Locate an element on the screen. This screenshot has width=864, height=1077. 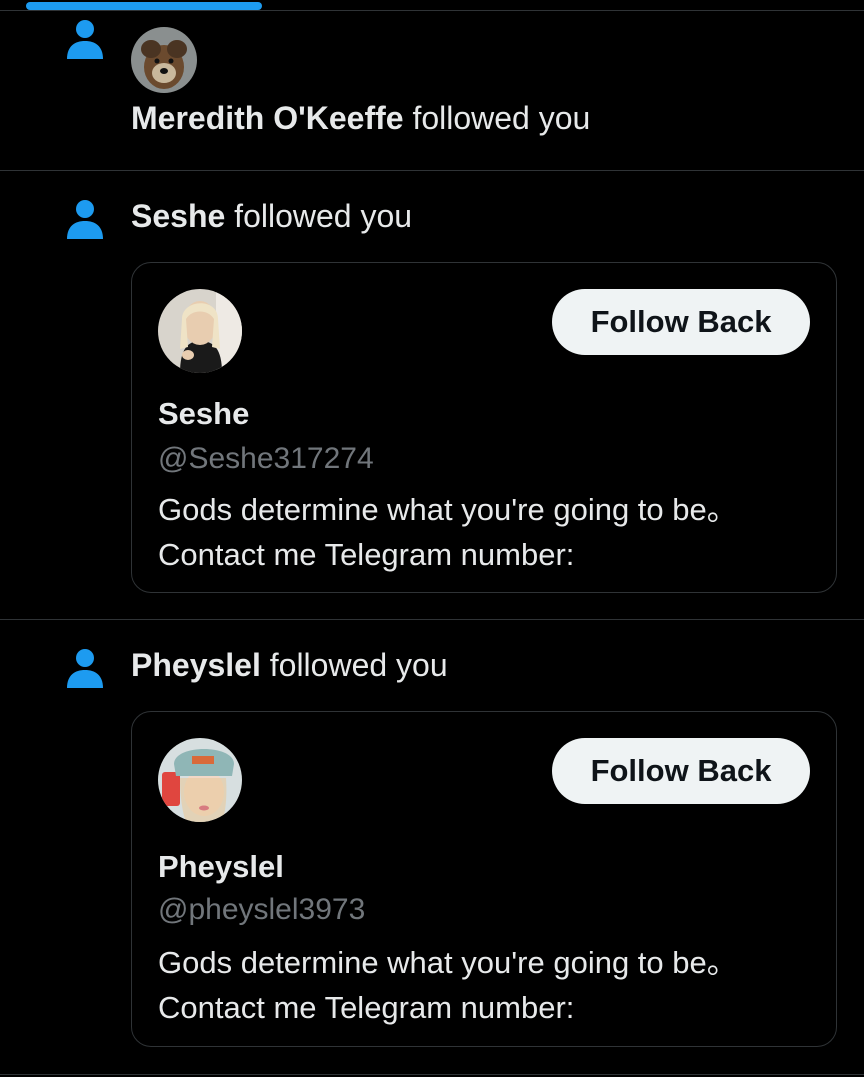
active-tab-indicator is located at coordinates (144, 6).